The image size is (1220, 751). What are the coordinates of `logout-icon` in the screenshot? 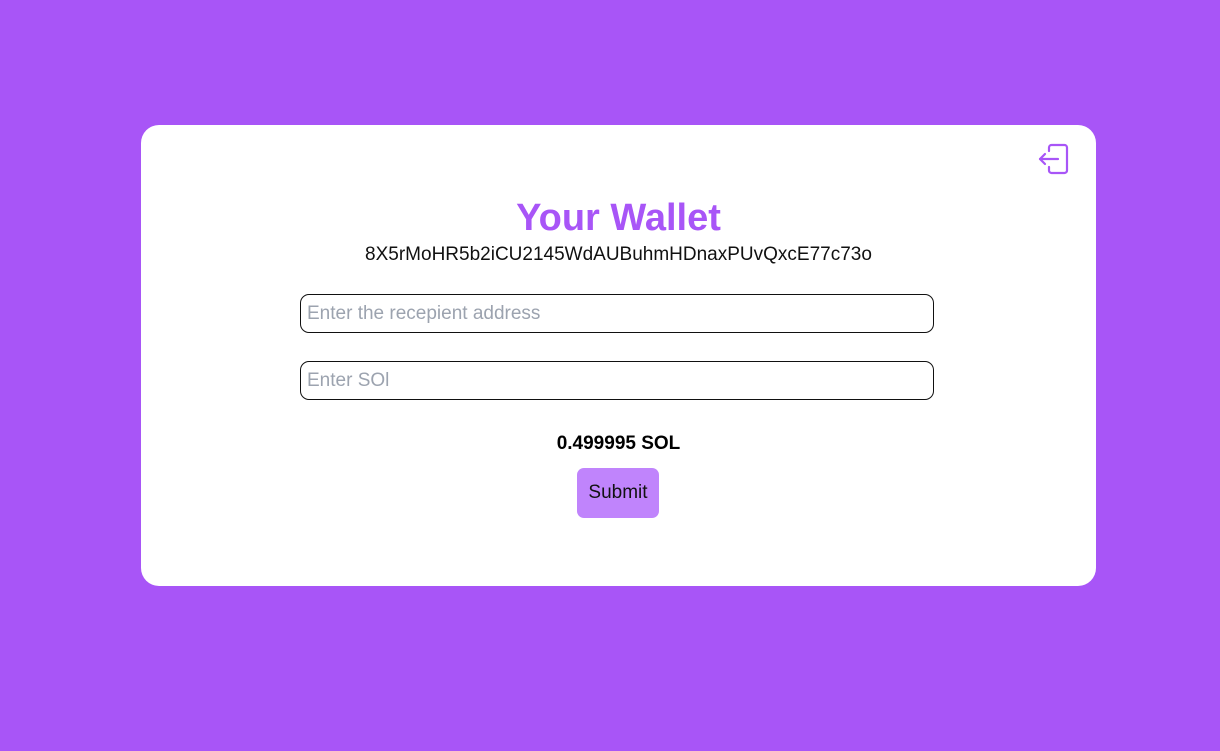 It's located at (1054, 161).